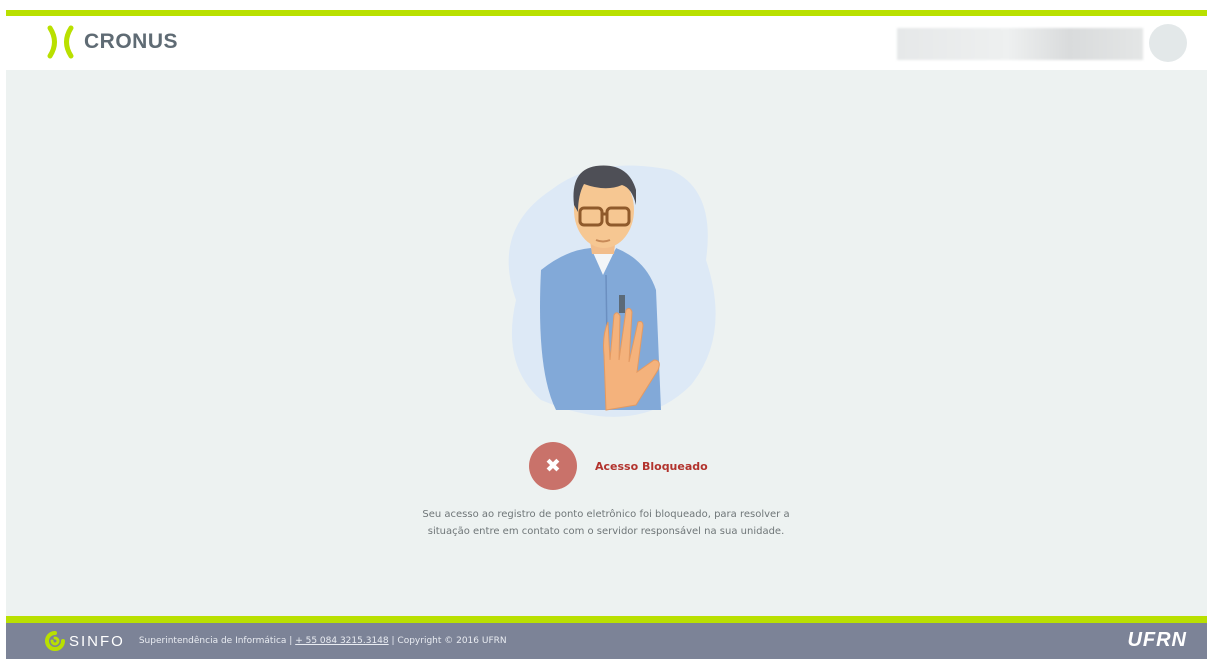 Image resolution: width=1207 pixels, height=659 pixels. What do you see at coordinates (1020, 44) in the screenshot?
I see `user-name-blurred` at bounding box center [1020, 44].